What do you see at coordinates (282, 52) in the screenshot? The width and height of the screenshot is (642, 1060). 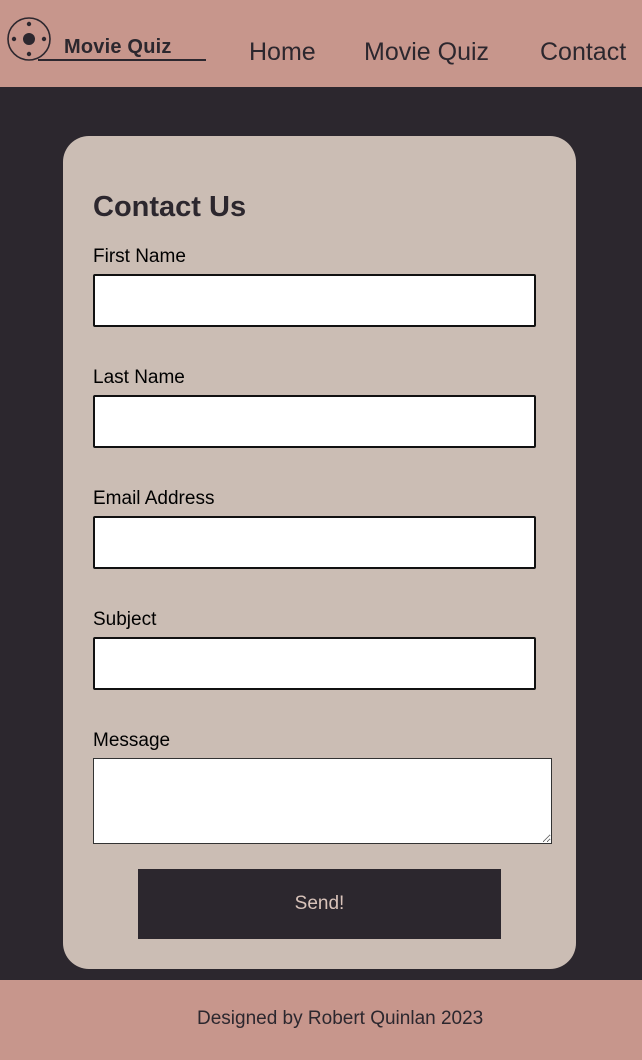 I see `nav-home: Home` at bounding box center [282, 52].